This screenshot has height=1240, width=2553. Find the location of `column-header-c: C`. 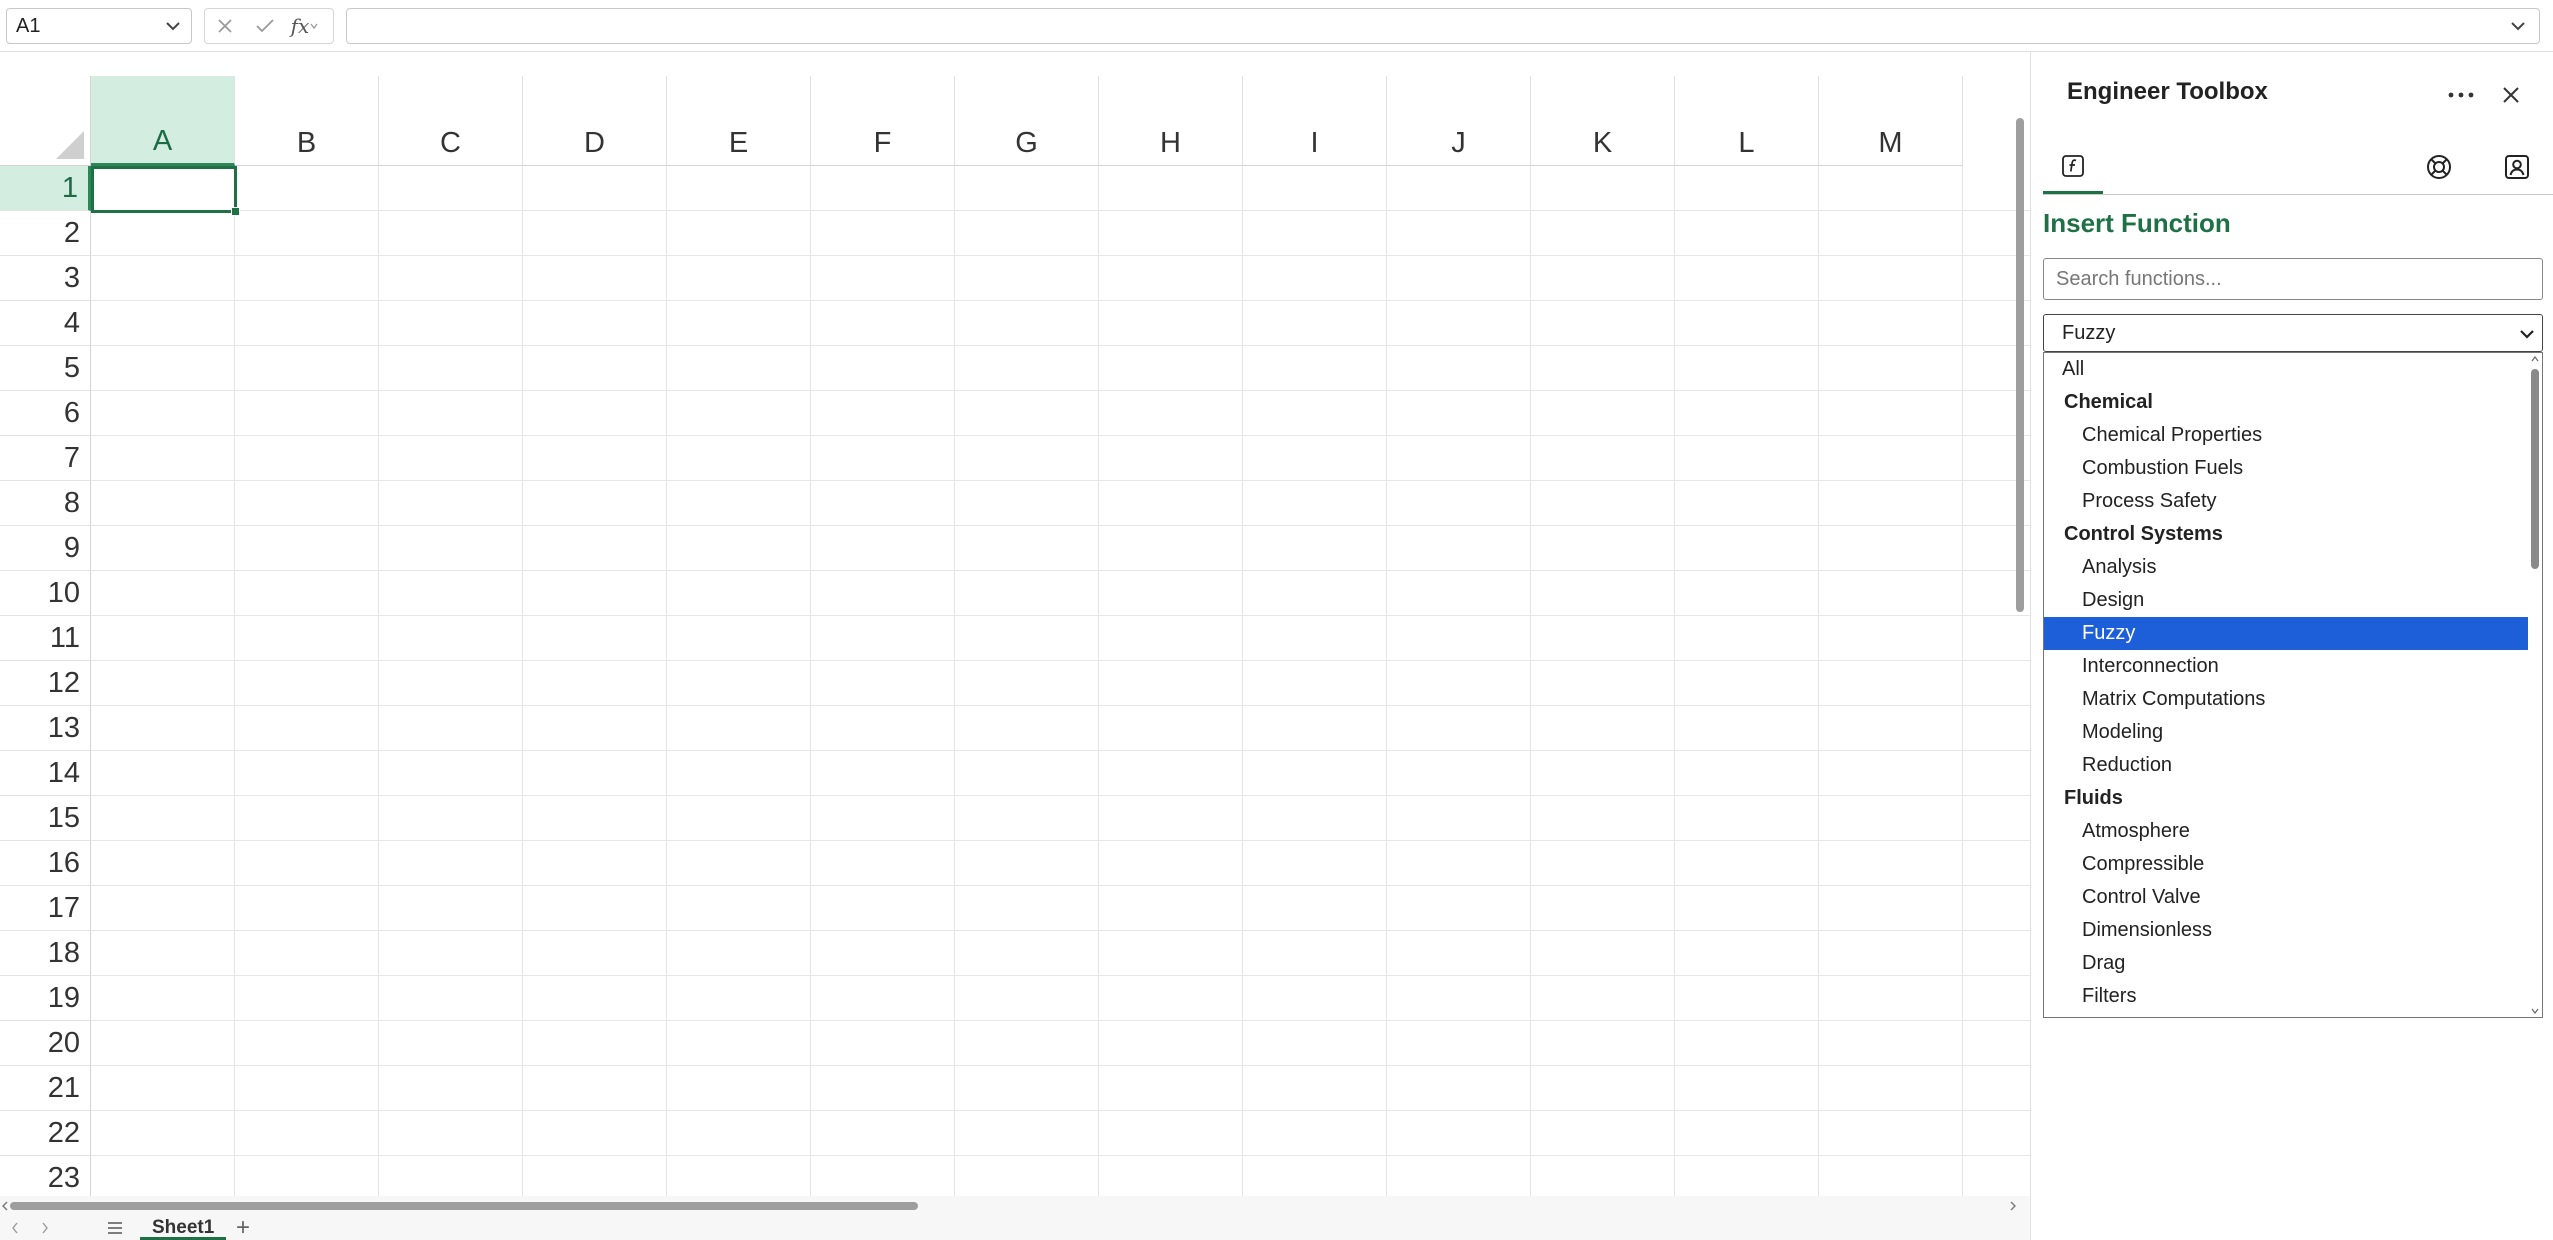

column-header-c: C is located at coordinates (451, 121).